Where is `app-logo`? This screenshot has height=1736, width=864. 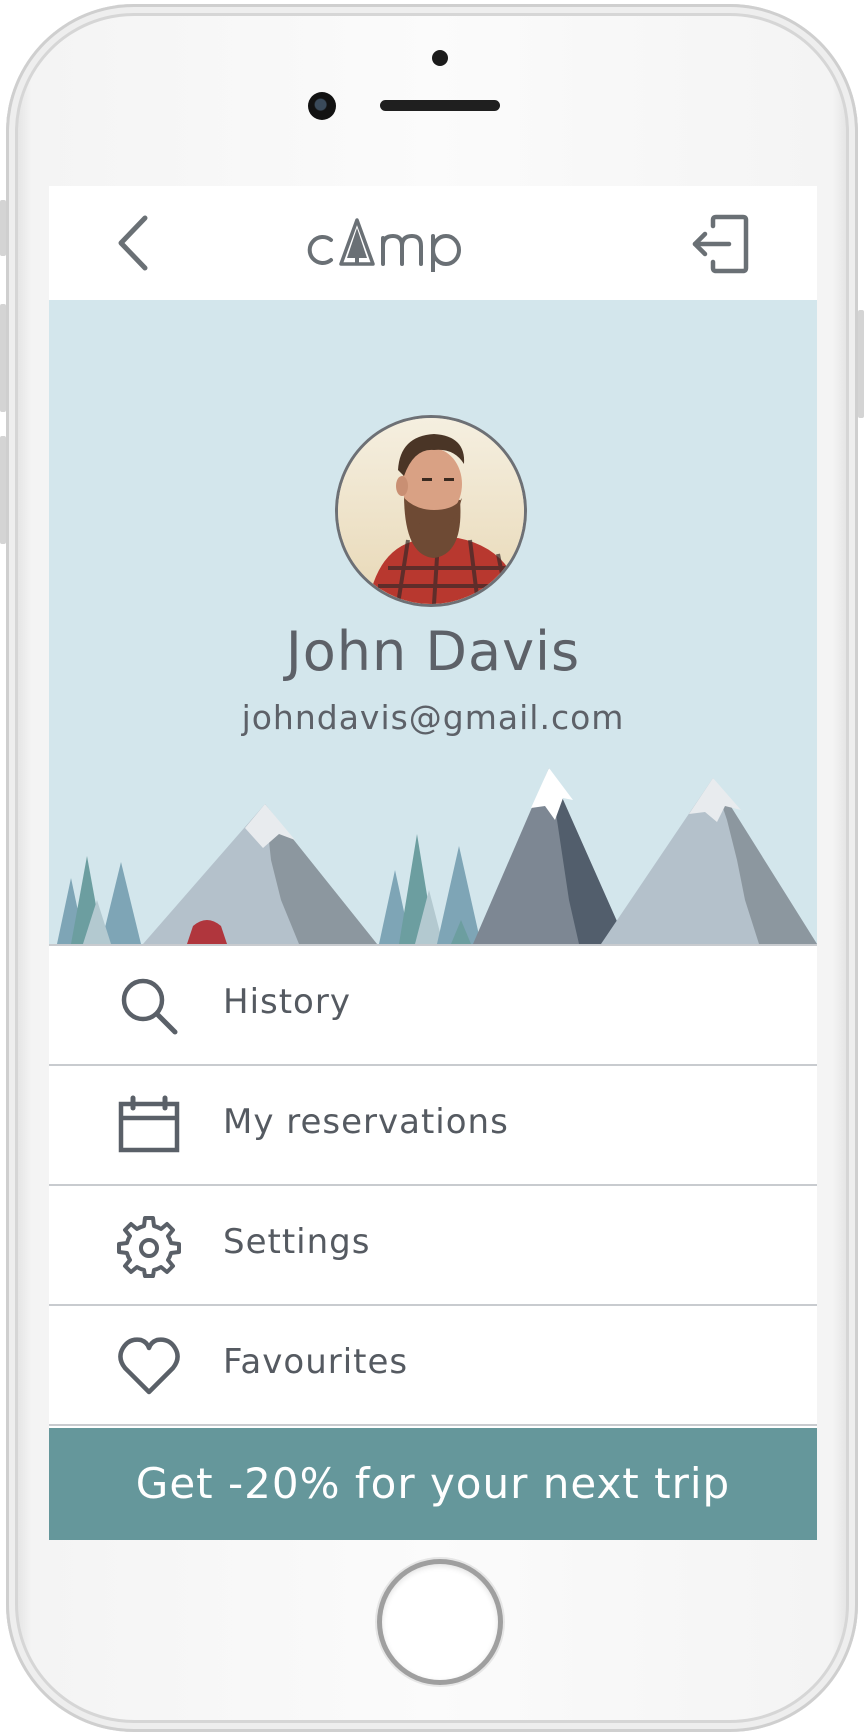 app-logo is located at coordinates (433, 245).